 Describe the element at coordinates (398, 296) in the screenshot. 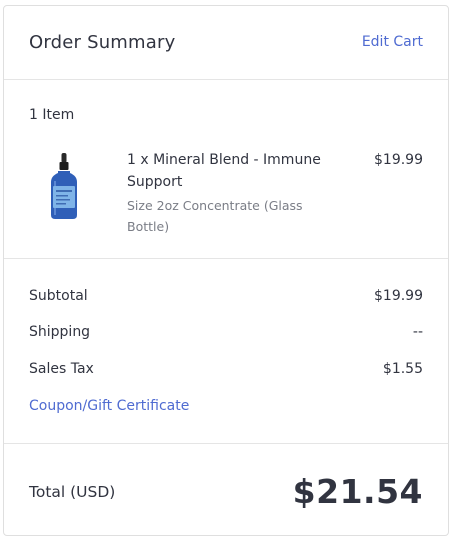

I see `subtotal-value: $19.99` at that location.